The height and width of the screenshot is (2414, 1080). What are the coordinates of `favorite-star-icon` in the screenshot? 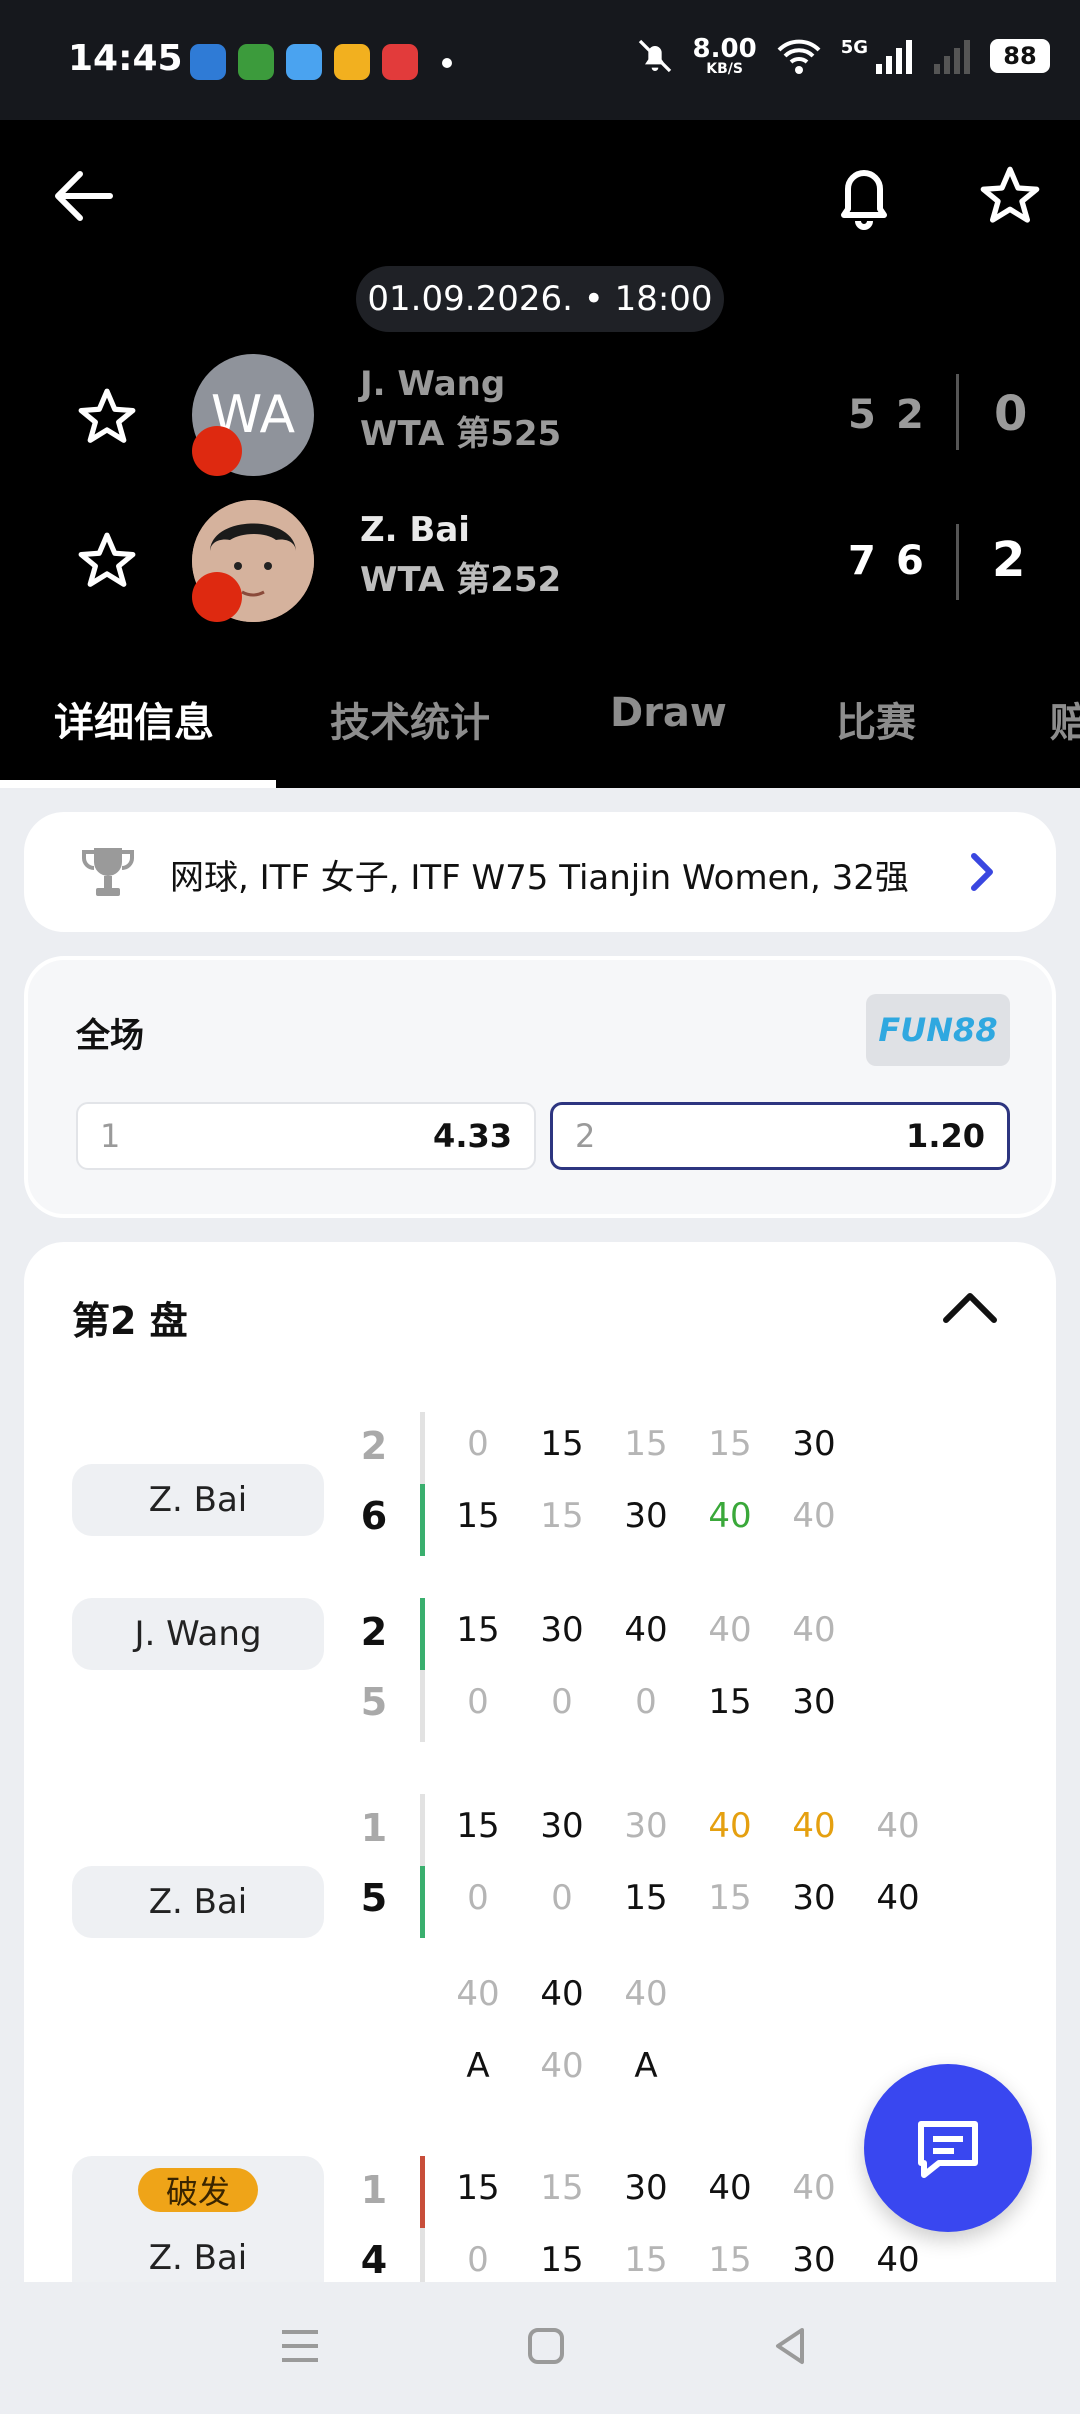 It's located at (1010, 196).